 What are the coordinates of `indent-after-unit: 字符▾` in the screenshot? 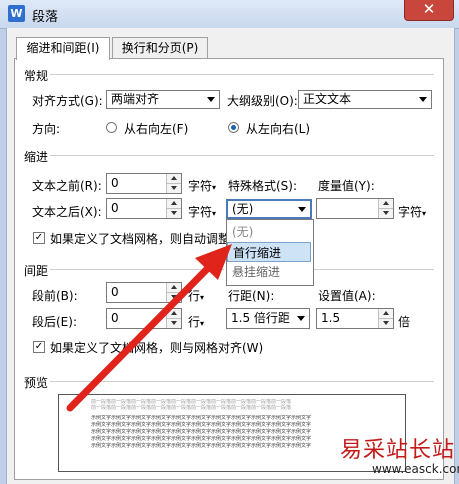 It's located at (202, 211).